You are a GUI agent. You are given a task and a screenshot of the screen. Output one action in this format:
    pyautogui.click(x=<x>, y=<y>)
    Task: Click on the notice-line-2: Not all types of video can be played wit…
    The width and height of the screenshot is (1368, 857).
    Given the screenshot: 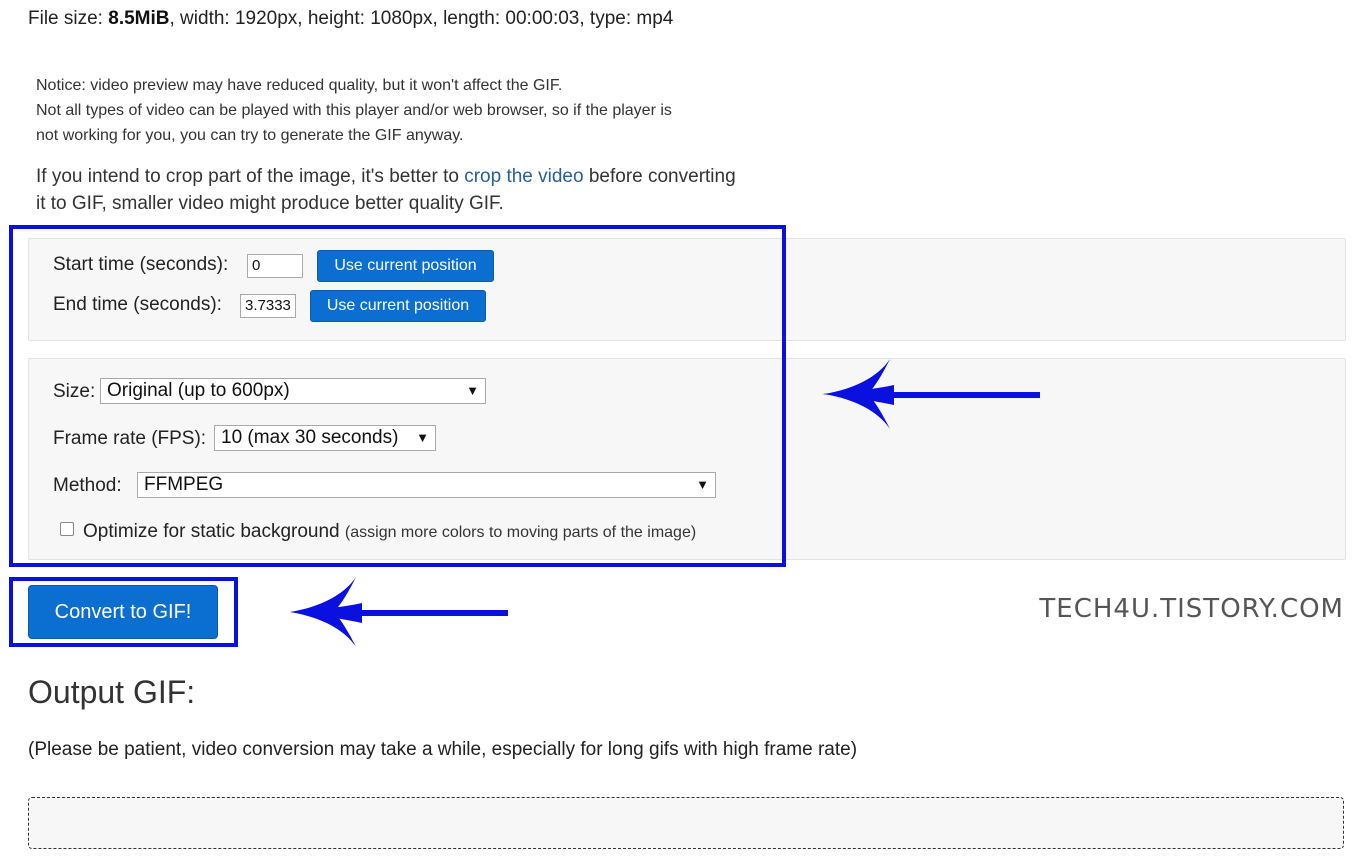 What is the action you would take?
    pyautogui.click(x=354, y=110)
    